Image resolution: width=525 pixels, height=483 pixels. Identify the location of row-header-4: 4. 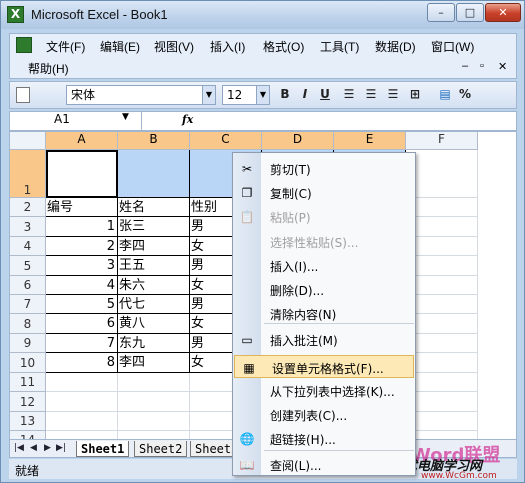
(28, 246).